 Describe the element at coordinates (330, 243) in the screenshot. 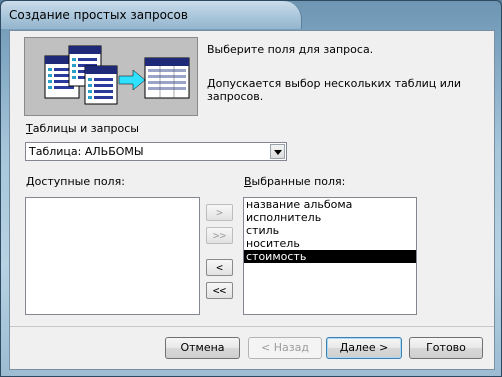

I see `list-item: носитель` at that location.